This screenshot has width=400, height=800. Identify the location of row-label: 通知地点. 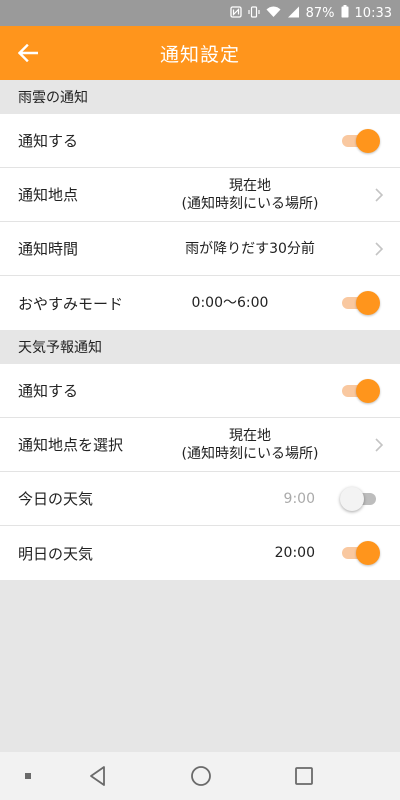
(48, 195).